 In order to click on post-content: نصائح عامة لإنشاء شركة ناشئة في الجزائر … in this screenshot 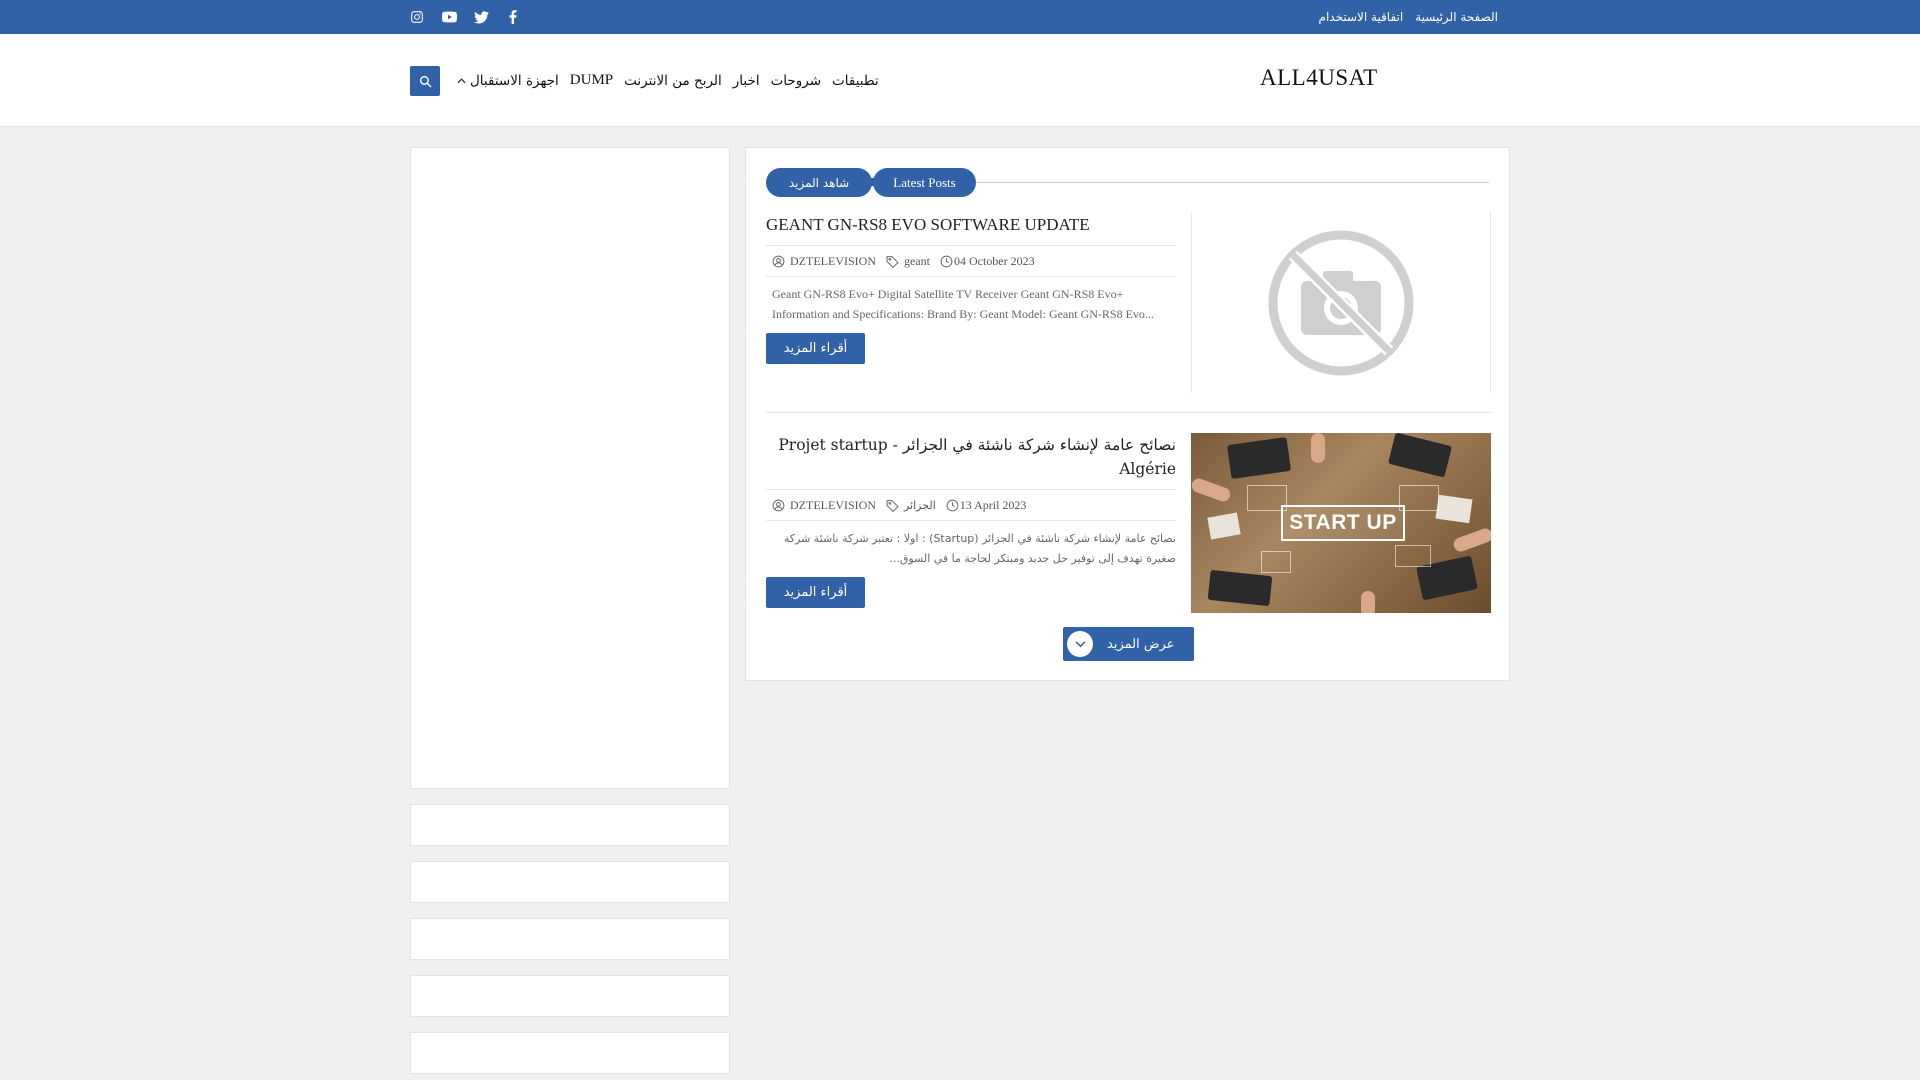, I will do `click(971, 520)`.